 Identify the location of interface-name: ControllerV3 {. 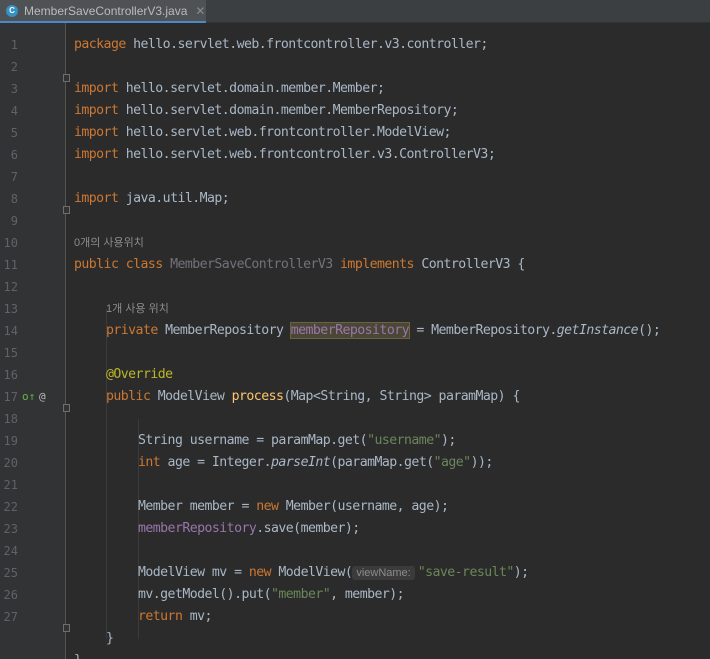
(469, 264).